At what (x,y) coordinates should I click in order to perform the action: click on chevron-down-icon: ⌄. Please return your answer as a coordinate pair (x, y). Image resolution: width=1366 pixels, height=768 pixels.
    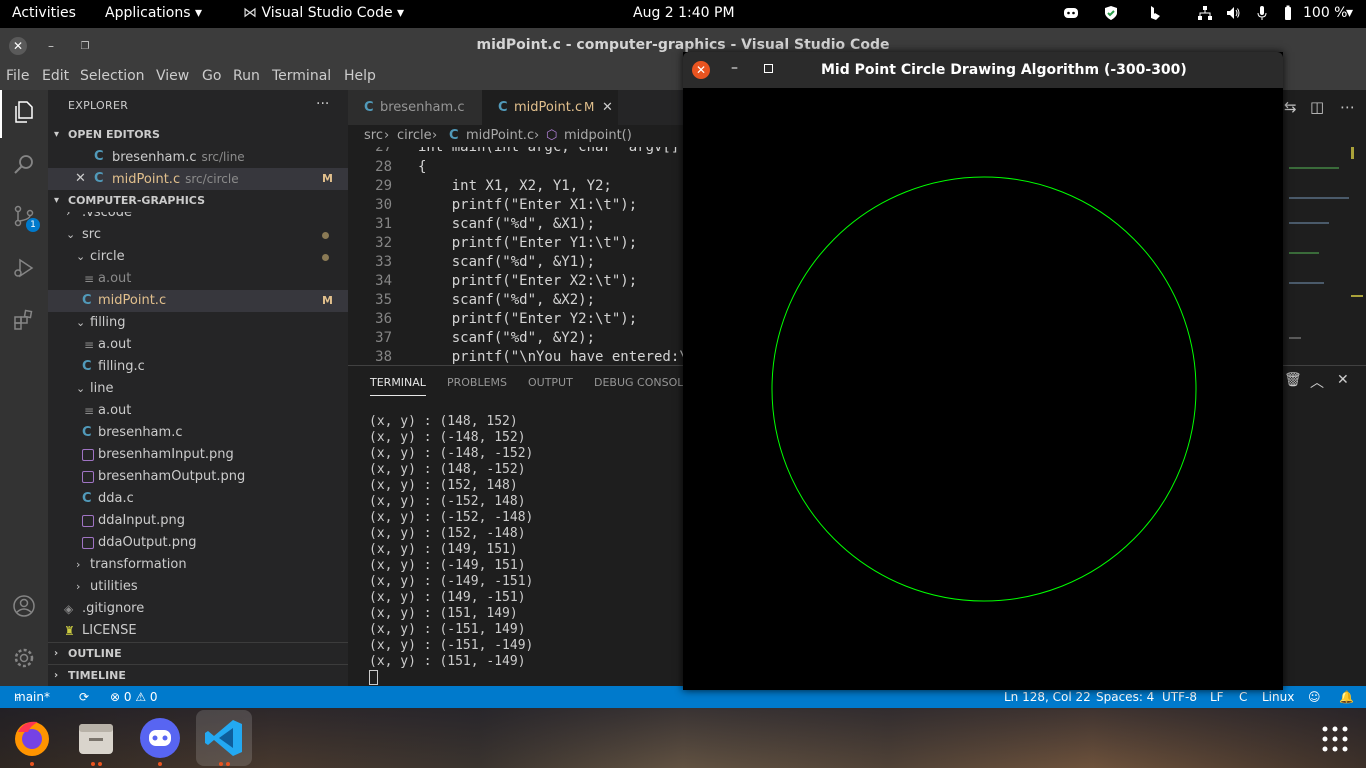
    Looking at the image, I should click on (71, 234).